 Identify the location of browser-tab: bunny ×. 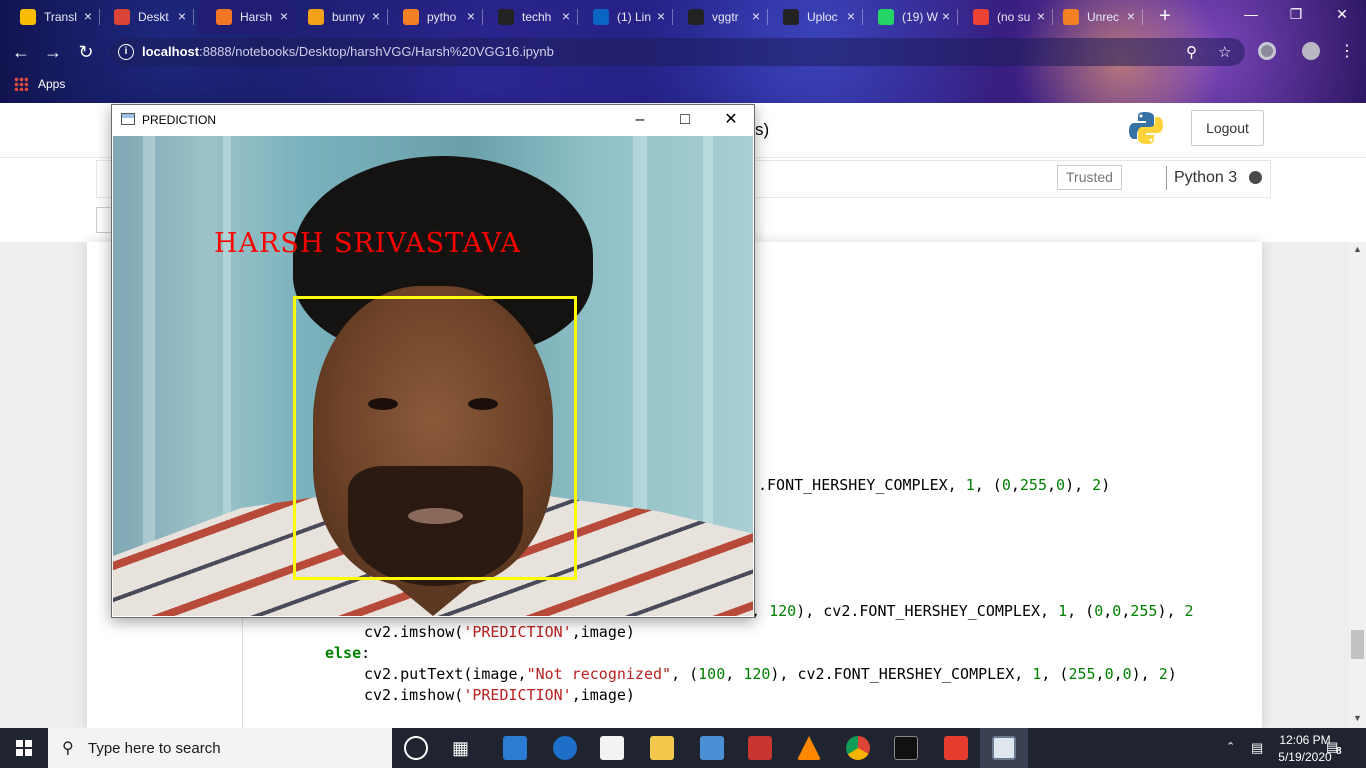
(339, 17).